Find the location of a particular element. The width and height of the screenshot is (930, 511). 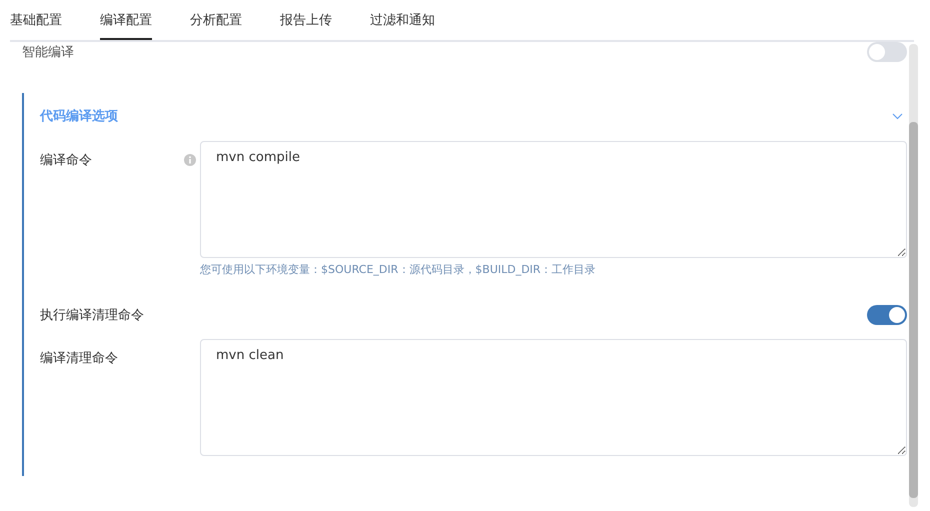

section-title: 代码编译选项 is located at coordinates (79, 116).